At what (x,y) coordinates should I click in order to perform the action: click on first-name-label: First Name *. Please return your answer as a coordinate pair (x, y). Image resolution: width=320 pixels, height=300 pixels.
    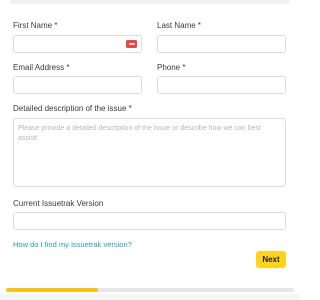
    Looking at the image, I should click on (35, 25).